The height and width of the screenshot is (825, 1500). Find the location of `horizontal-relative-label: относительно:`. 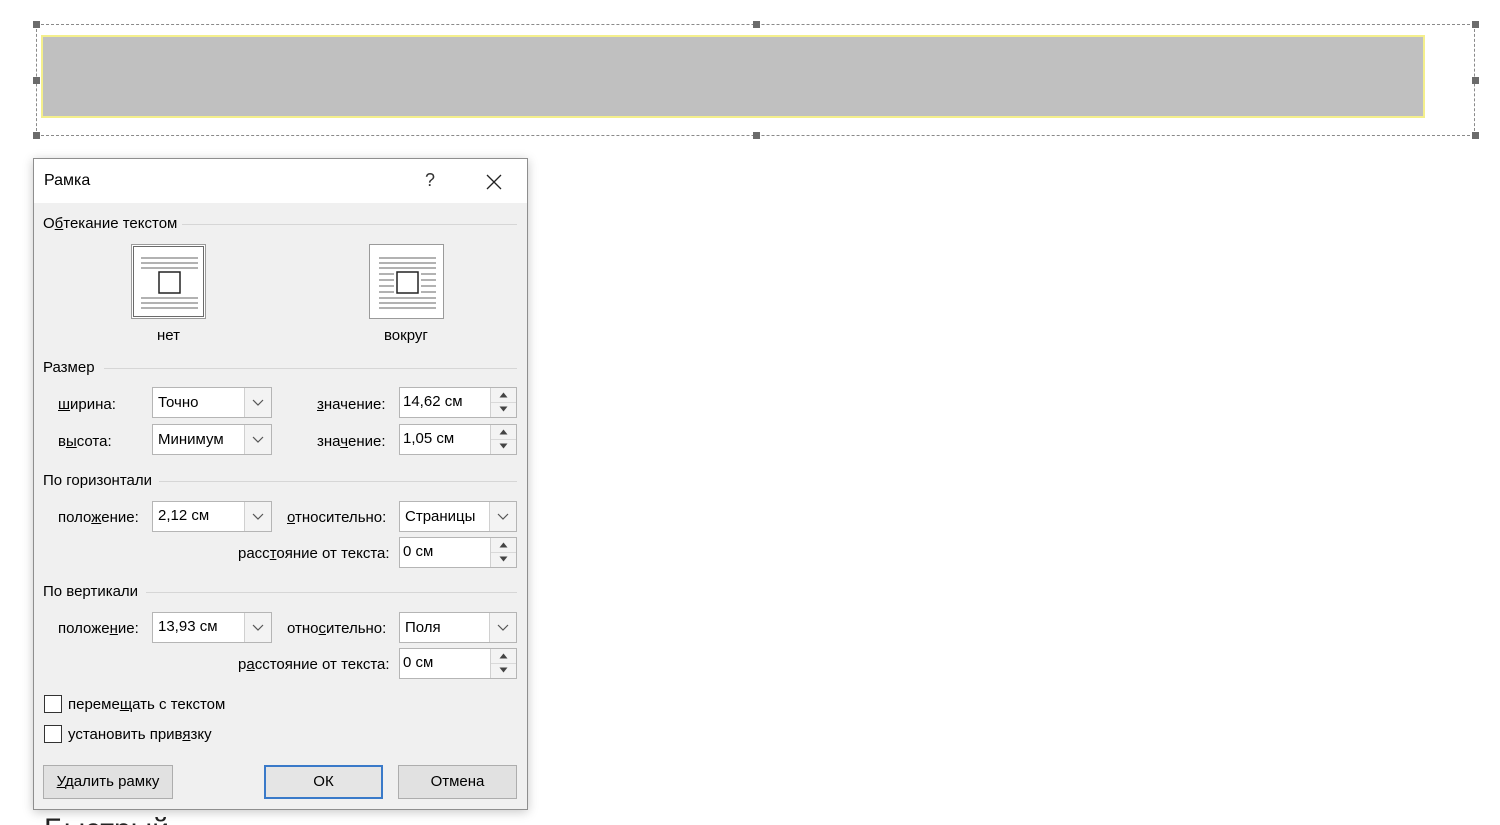

horizontal-relative-label: относительно: is located at coordinates (337, 517).